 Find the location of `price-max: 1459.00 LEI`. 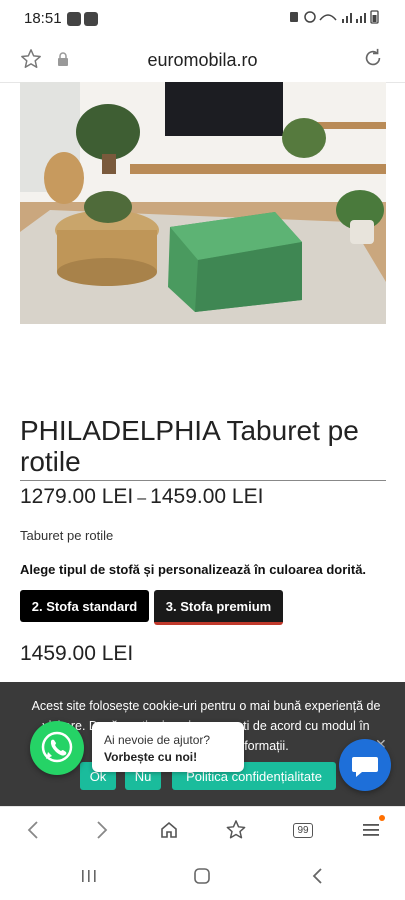

price-max: 1459.00 LEI is located at coordinates (207, 496).